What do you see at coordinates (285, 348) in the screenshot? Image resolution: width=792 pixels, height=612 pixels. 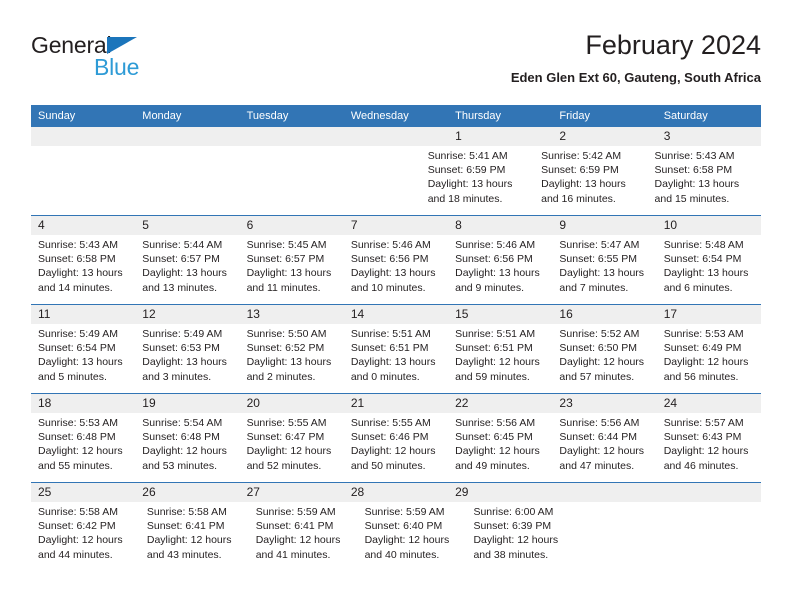 I see `sunset-text: Sunset: 6:52 PM` at bounding box center [285, 348].